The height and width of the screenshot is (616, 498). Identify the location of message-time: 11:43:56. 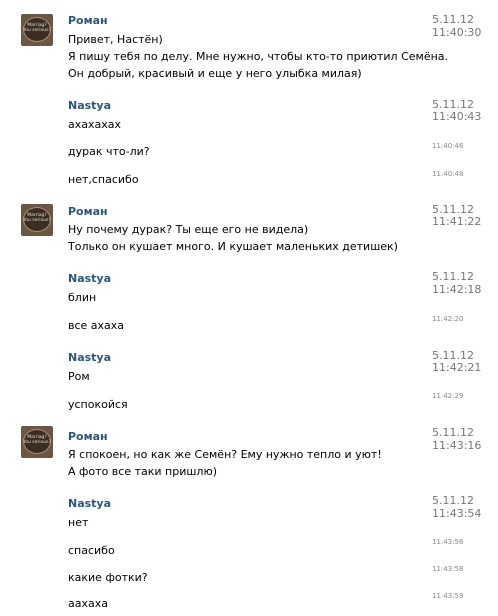
(448, 542).